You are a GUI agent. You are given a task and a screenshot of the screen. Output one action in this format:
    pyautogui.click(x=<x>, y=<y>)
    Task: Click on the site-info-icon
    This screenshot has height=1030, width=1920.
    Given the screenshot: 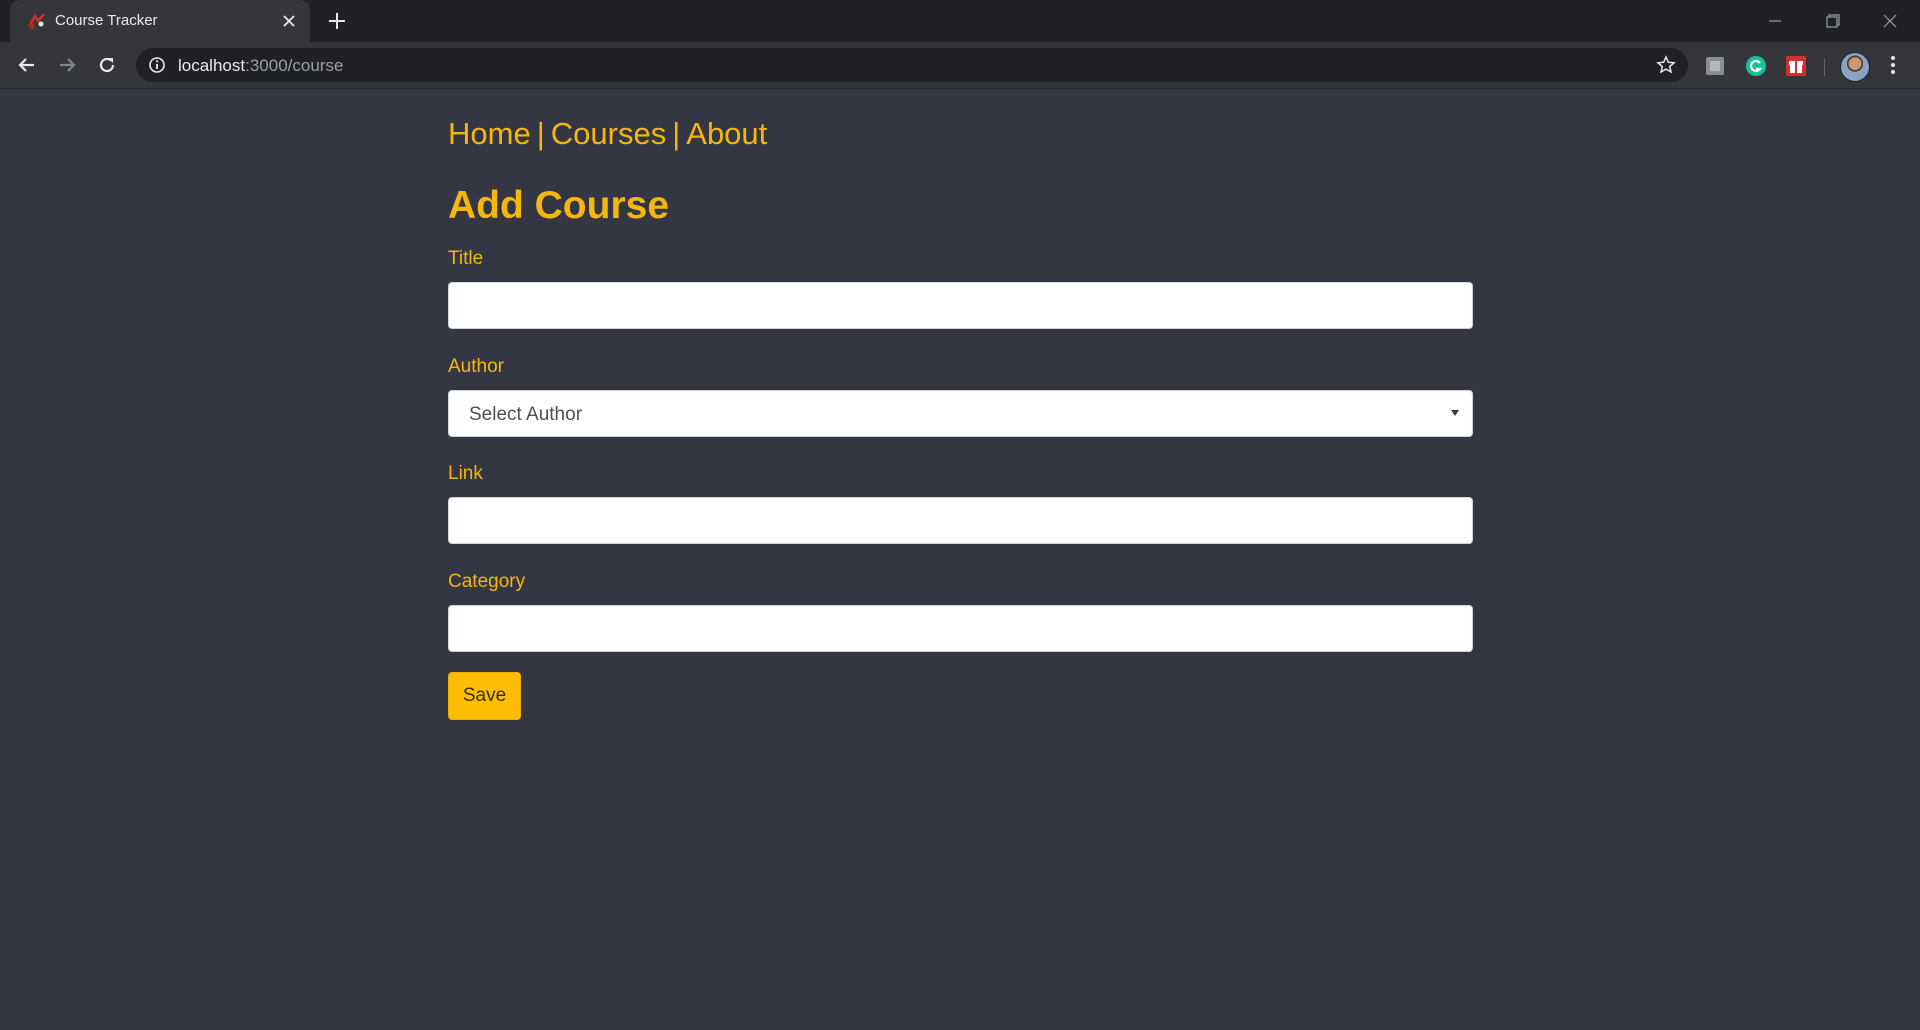 What is the action you would take?
    pyautogui.click(x=157, y=65)
    